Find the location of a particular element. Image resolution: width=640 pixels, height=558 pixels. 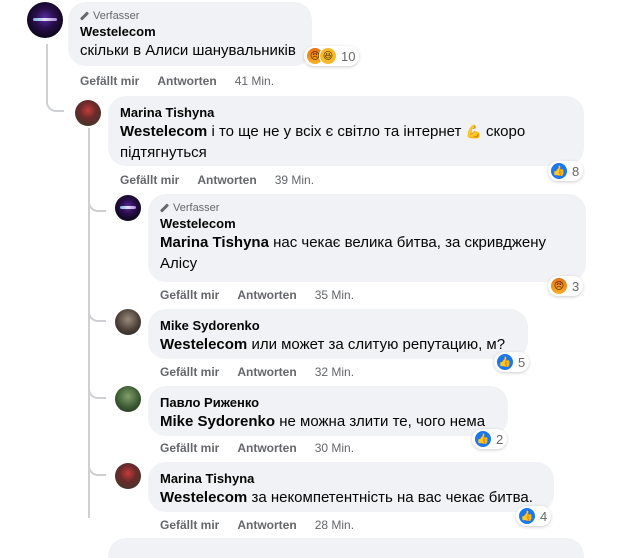

comment-actions: Gefällt mir Antworten 39 Min. is located at coordinates (226, 180).